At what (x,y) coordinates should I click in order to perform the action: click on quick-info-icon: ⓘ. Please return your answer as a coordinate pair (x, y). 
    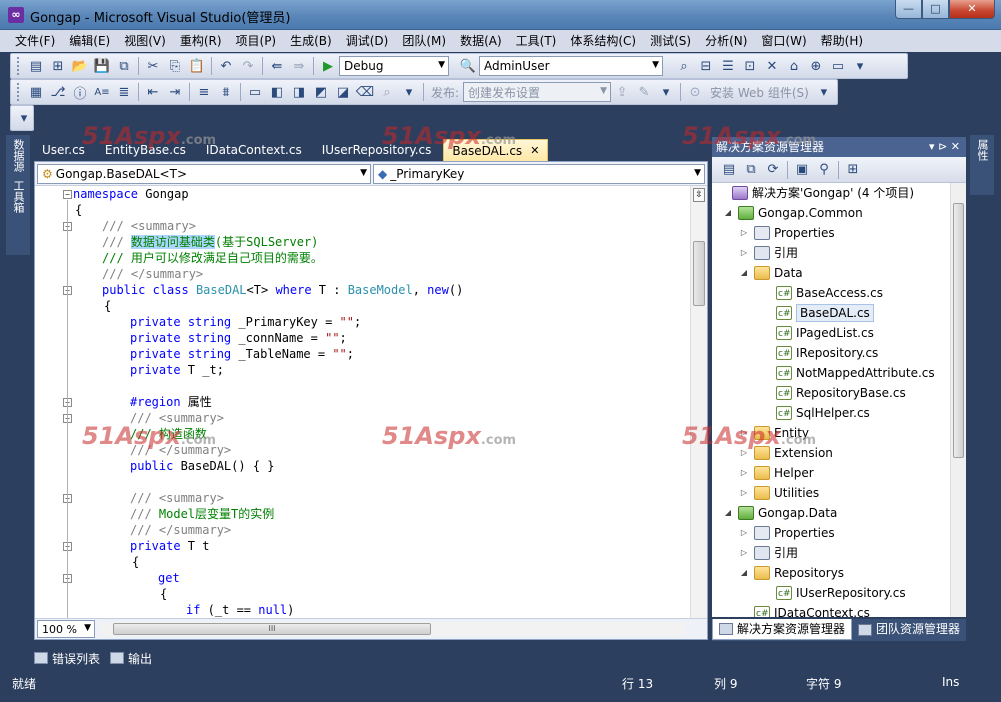
    Looking at the image, I should click on (80, 92).